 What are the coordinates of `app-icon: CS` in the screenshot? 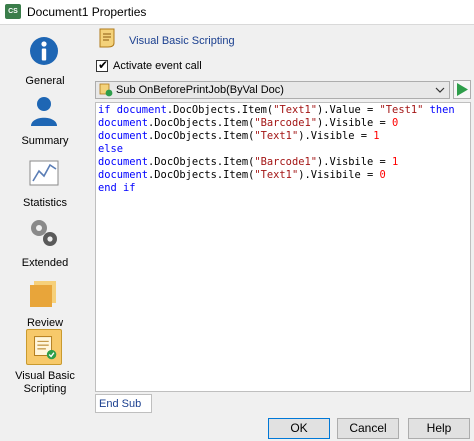 It's located at (13, 11).